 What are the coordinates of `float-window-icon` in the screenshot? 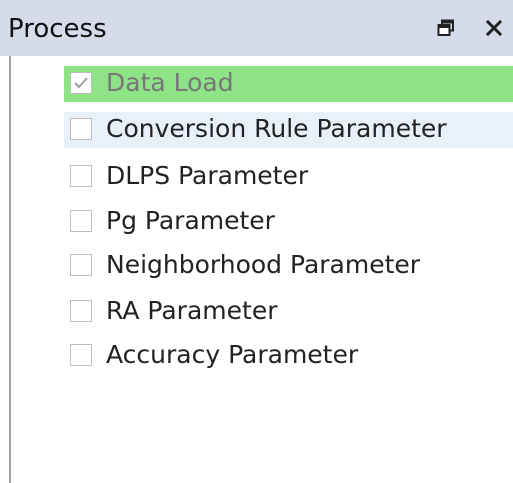 It's located at (446, 28).